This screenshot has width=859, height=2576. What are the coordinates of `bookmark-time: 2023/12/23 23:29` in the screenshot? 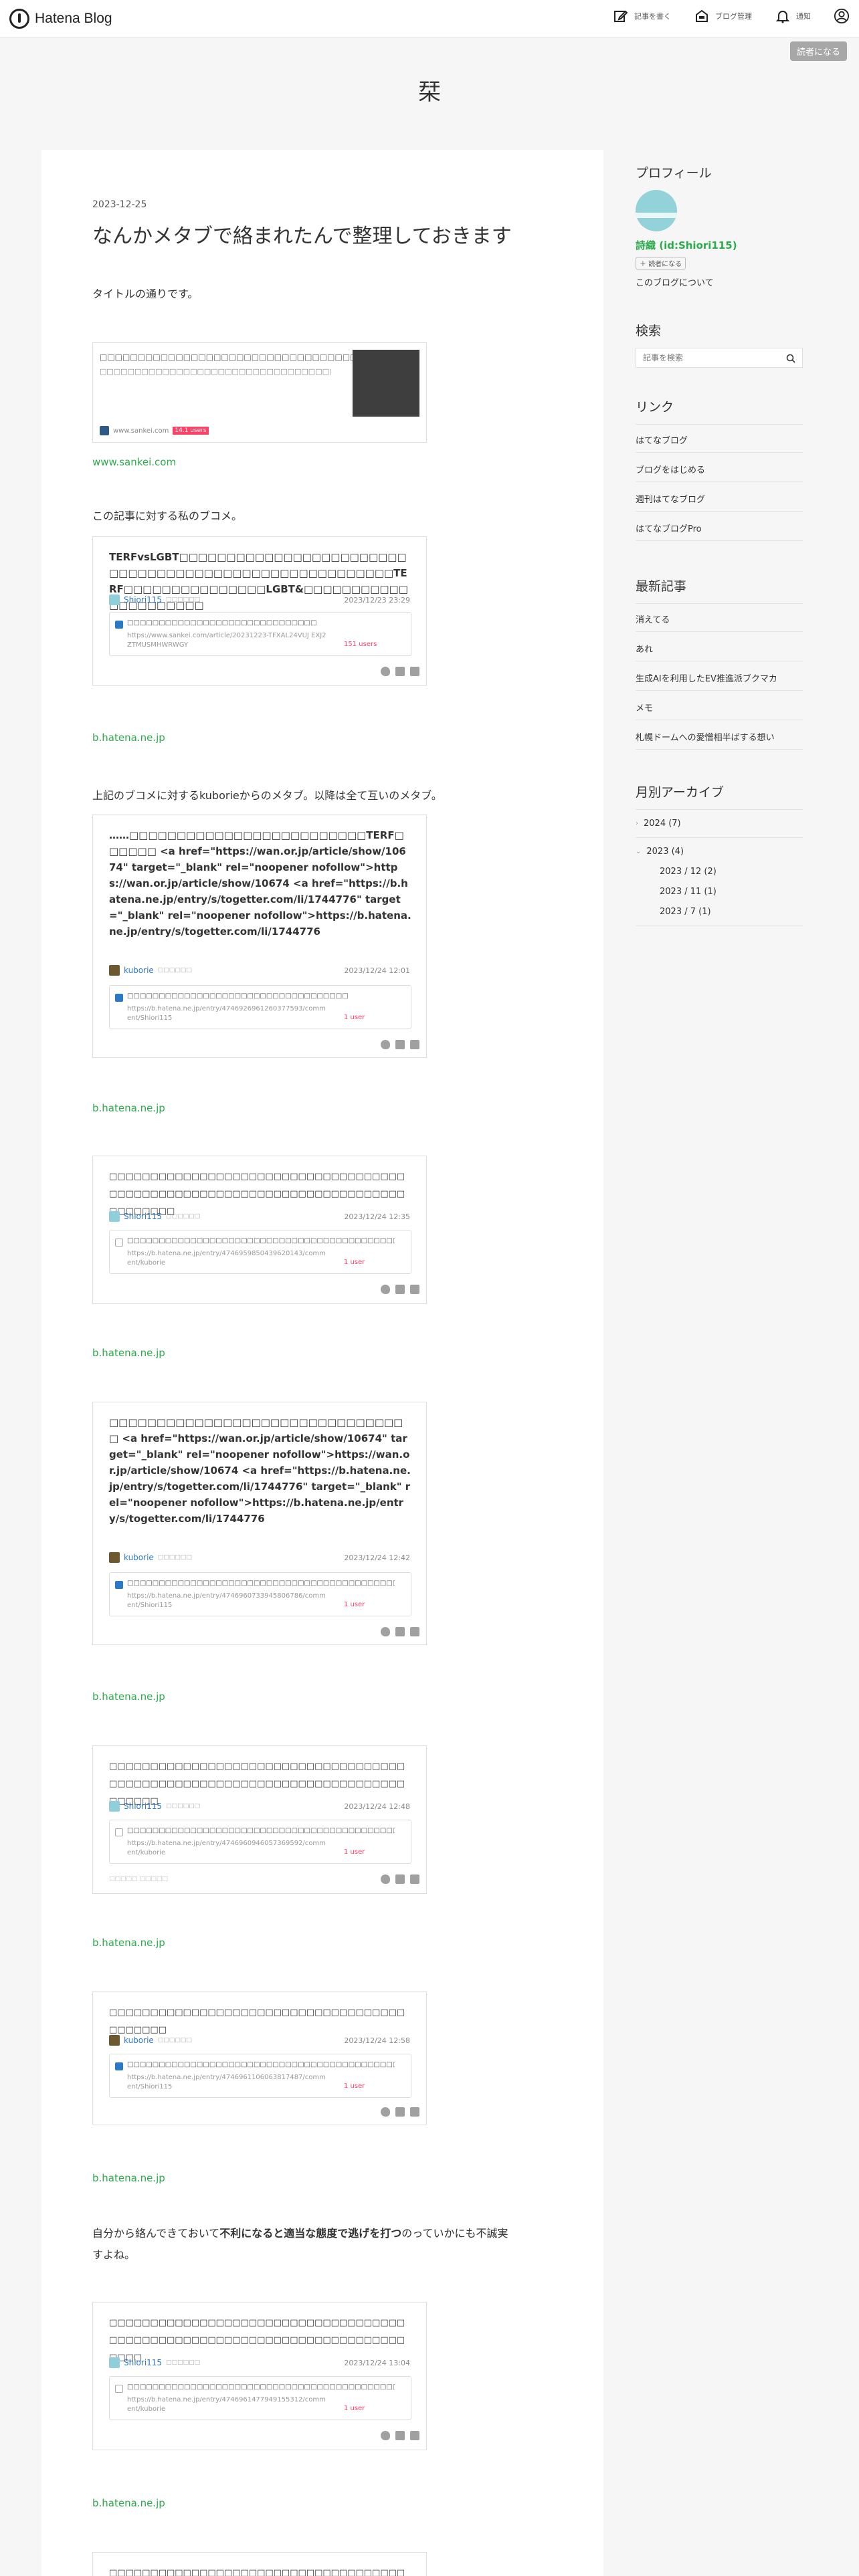 It's located at (377, 600).